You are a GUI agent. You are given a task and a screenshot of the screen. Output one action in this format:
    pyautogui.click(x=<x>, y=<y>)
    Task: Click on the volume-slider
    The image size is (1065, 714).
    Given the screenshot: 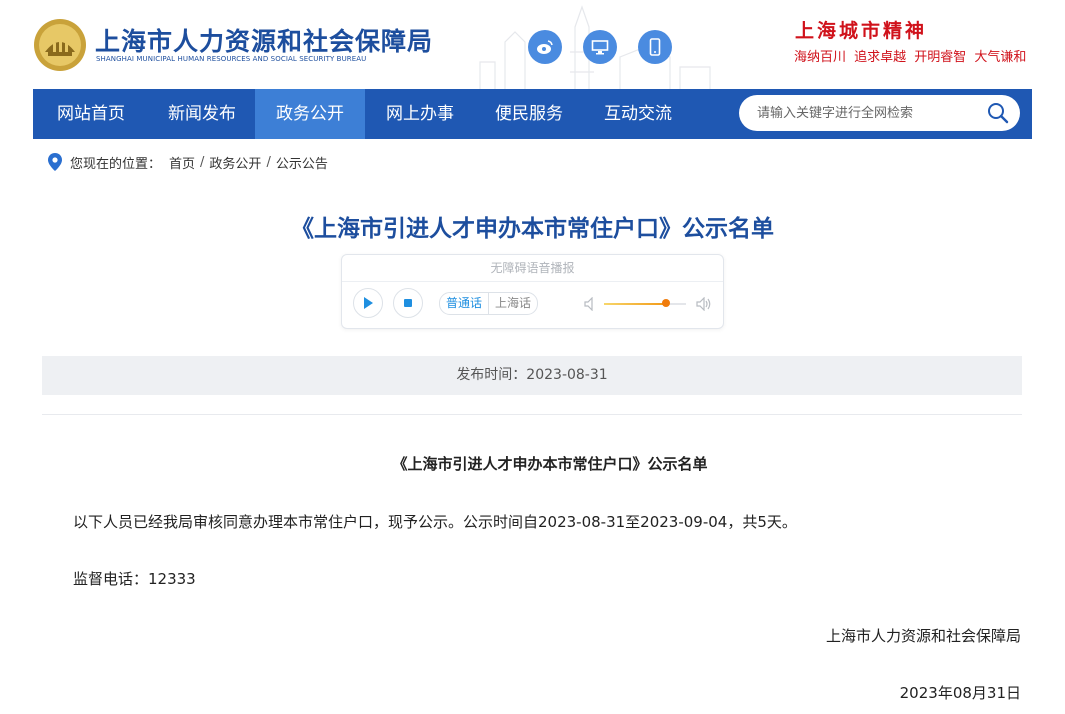 What is the action you would take?
    pyautogui.click(x=645, y=303)
    